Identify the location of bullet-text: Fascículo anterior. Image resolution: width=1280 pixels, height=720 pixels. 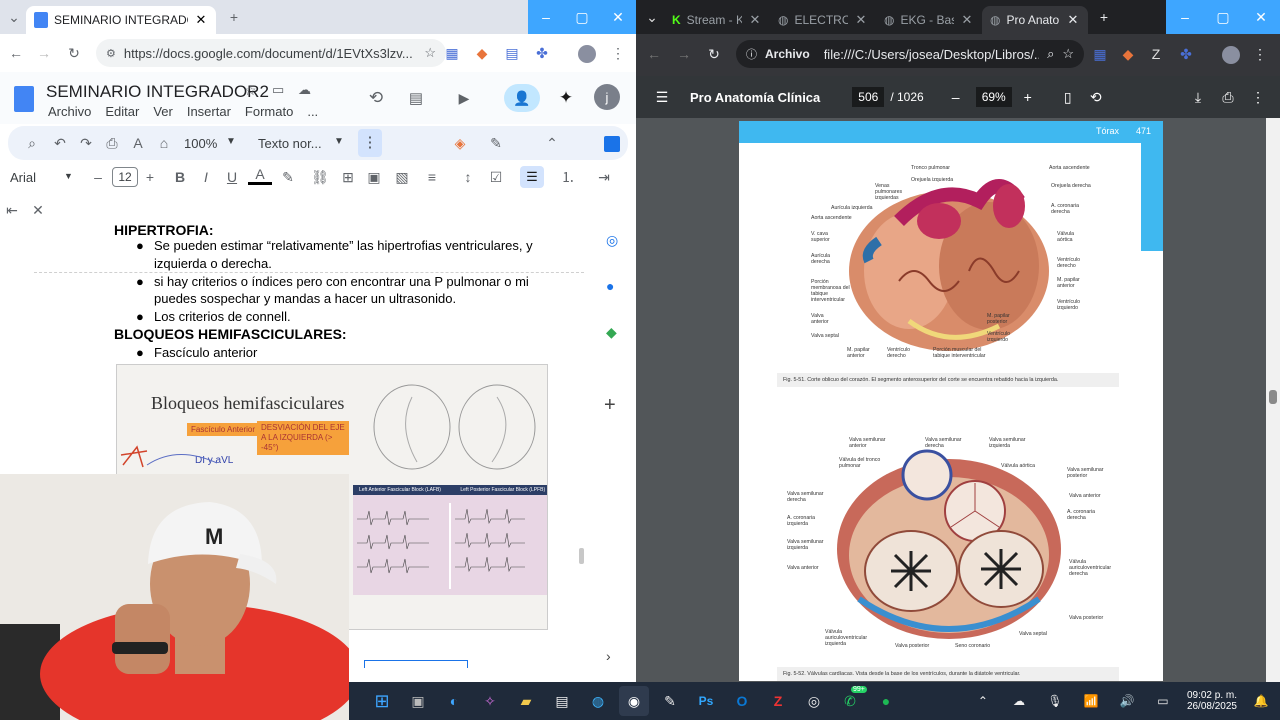
(205, 352).